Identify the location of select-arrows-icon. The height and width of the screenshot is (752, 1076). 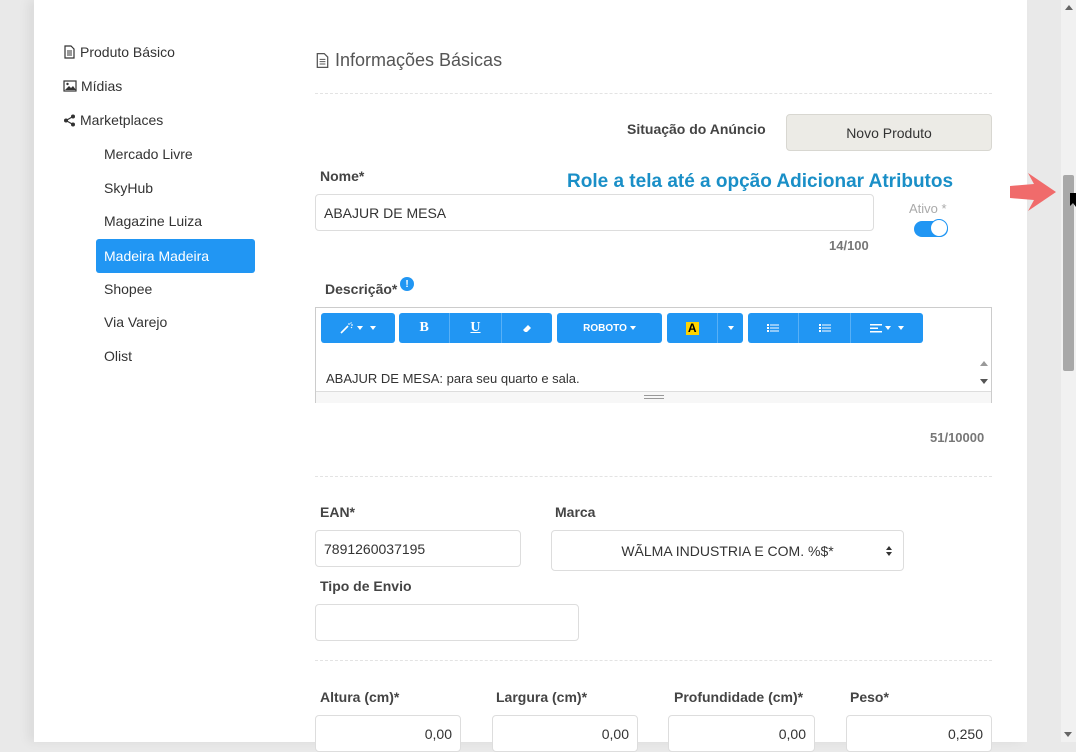
(889, 551).